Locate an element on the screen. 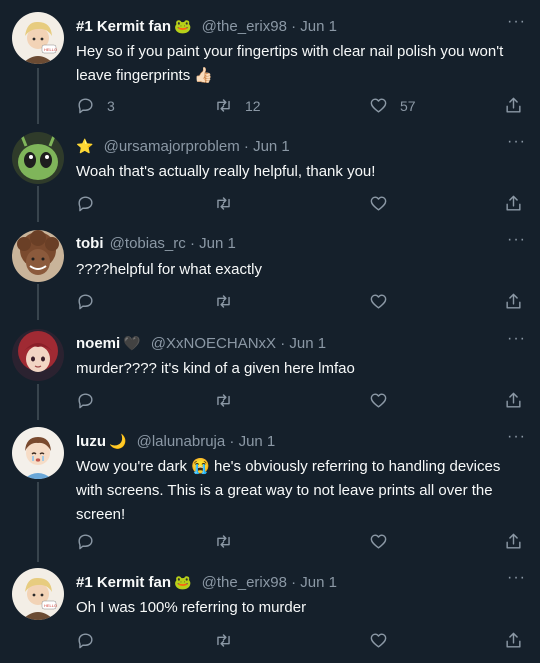  tweet-header: ⭐ @ursamajorproblem · Jun 1 is located at coordinates (288, 146).